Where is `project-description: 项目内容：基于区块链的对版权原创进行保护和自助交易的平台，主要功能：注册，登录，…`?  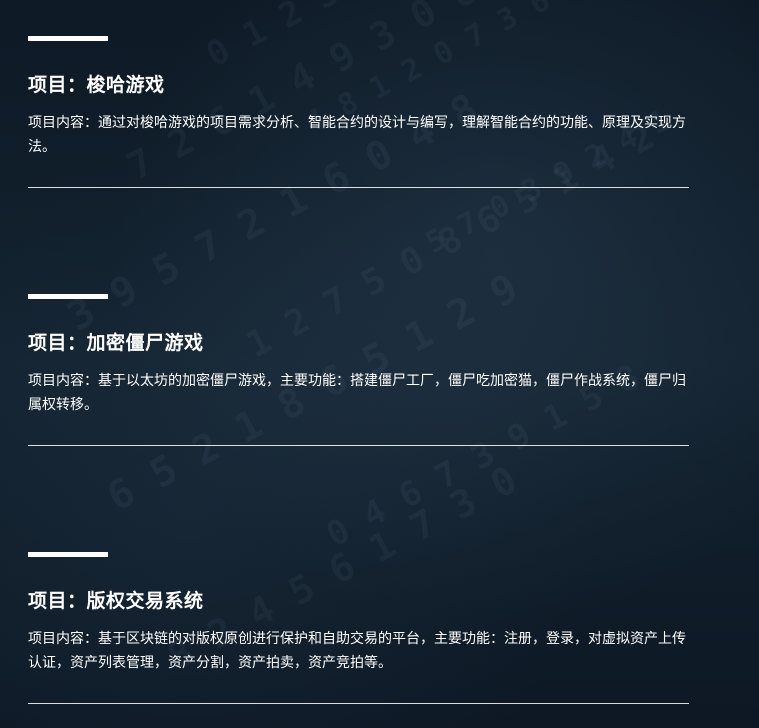 project-description: 项目内容：基于区块链的对版权原创进行保护和自助交易的平台，主要功能：注册，登录，… is located at coordinates (357, 651).